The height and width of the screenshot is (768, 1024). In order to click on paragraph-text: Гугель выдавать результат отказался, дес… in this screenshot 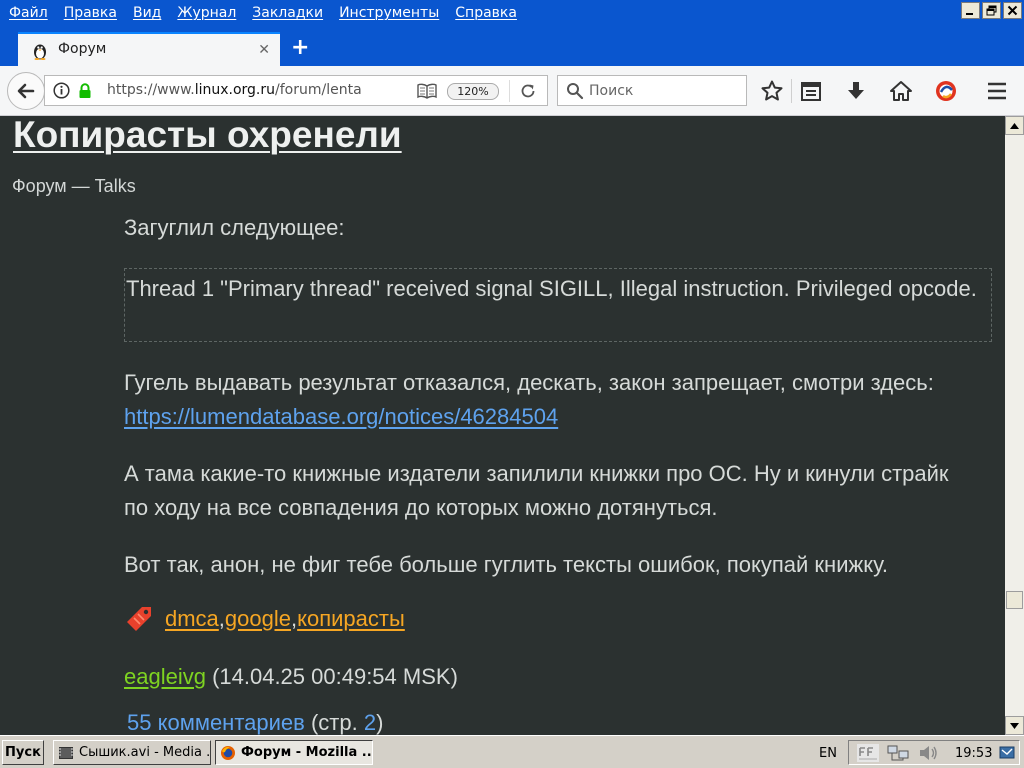, I will do `click(529, 382)`.